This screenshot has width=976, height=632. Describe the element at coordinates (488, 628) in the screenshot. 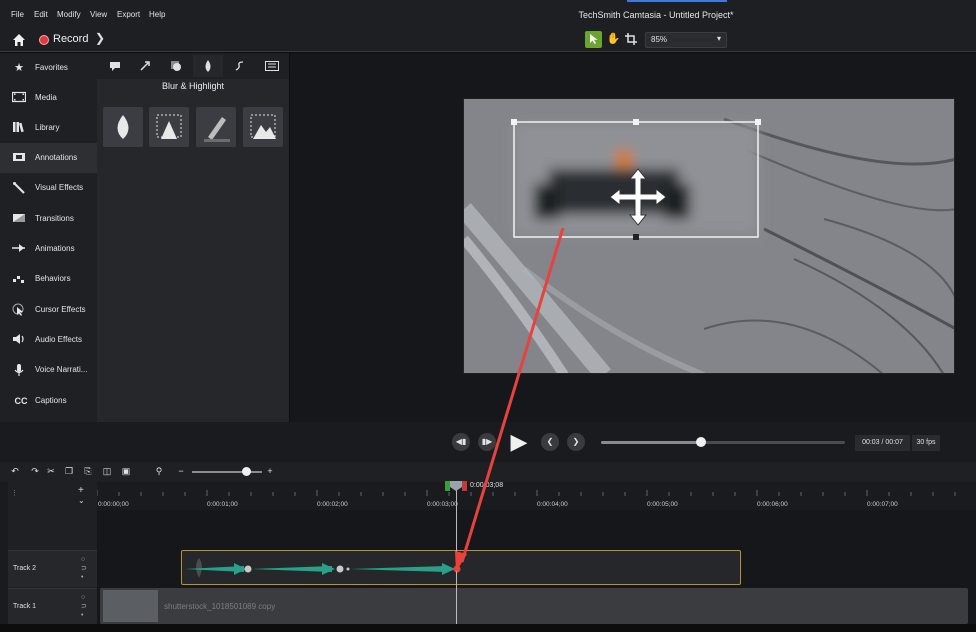

I see `bottom-edge` at that location.